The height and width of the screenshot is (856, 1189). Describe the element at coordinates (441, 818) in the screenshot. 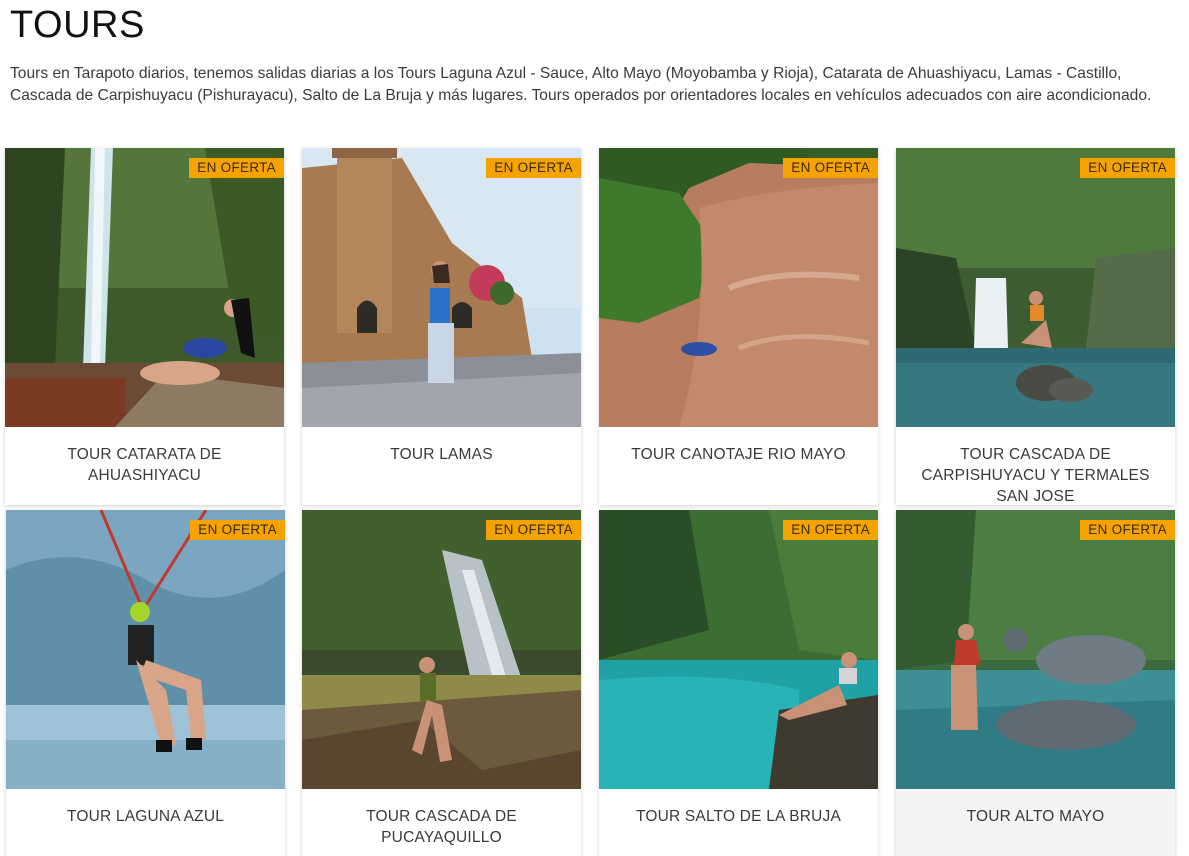

I see `tour-title: TOUR CASCADA DE PUCAYAQUILLO` at that location.